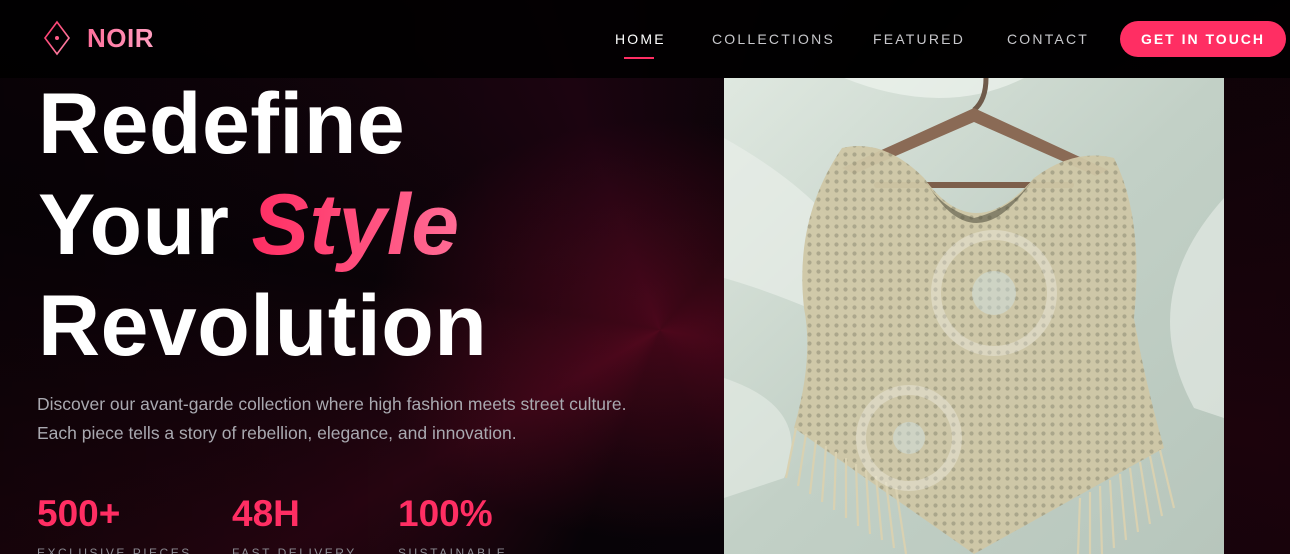 The width and height of the screenshot is (1290, 554). Describe the element at coordinates (120, 37) in the screenshot. I see `brand-name: NOIR` at that location.